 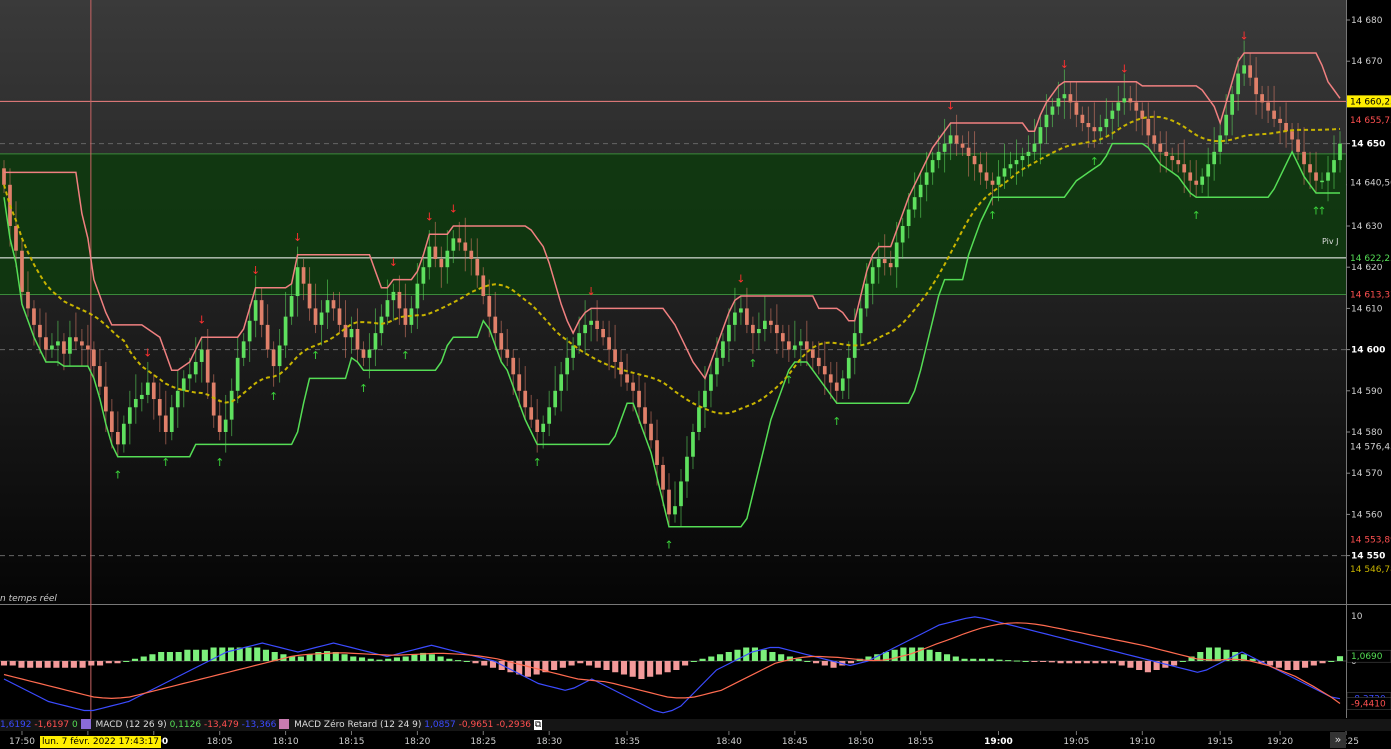 I want to click on time-tick-label: 19:10, so click(x=1142, y=742).